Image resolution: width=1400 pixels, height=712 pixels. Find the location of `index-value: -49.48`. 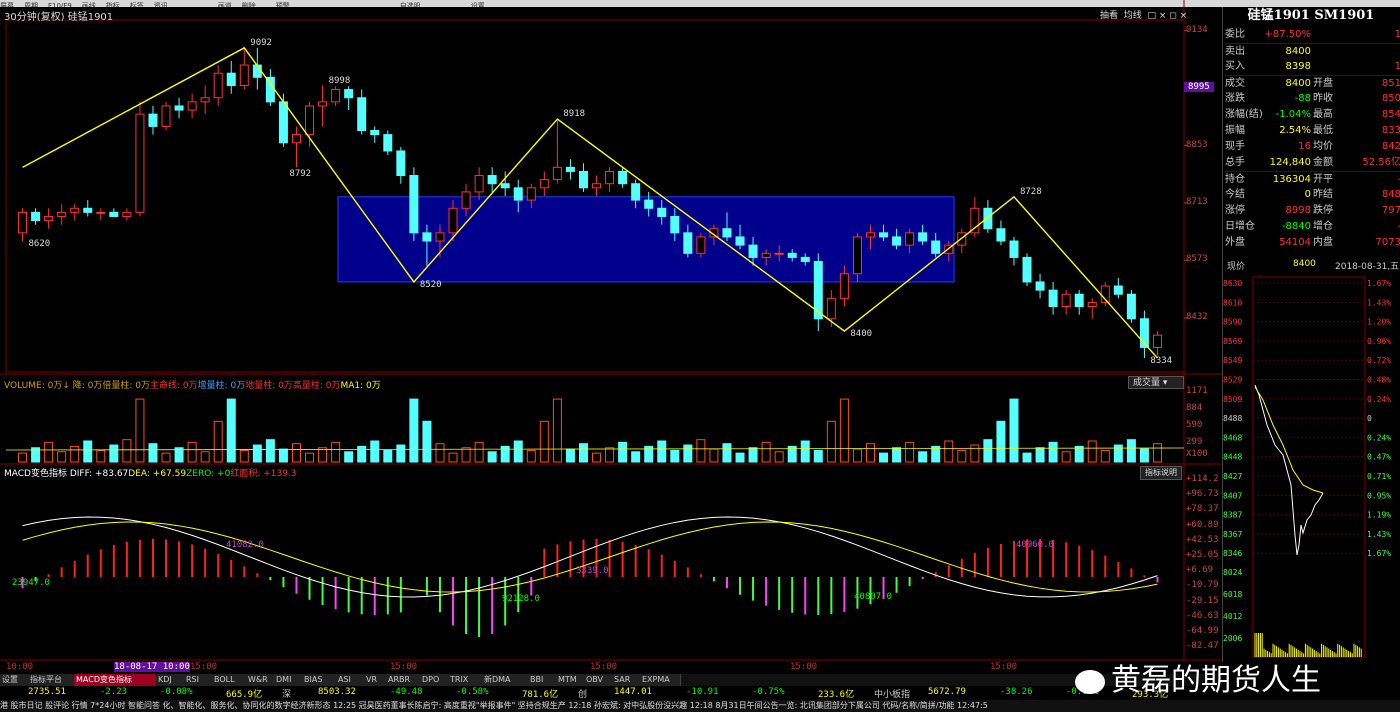

index-value: -49.48 is located at coordinates (406, 692).